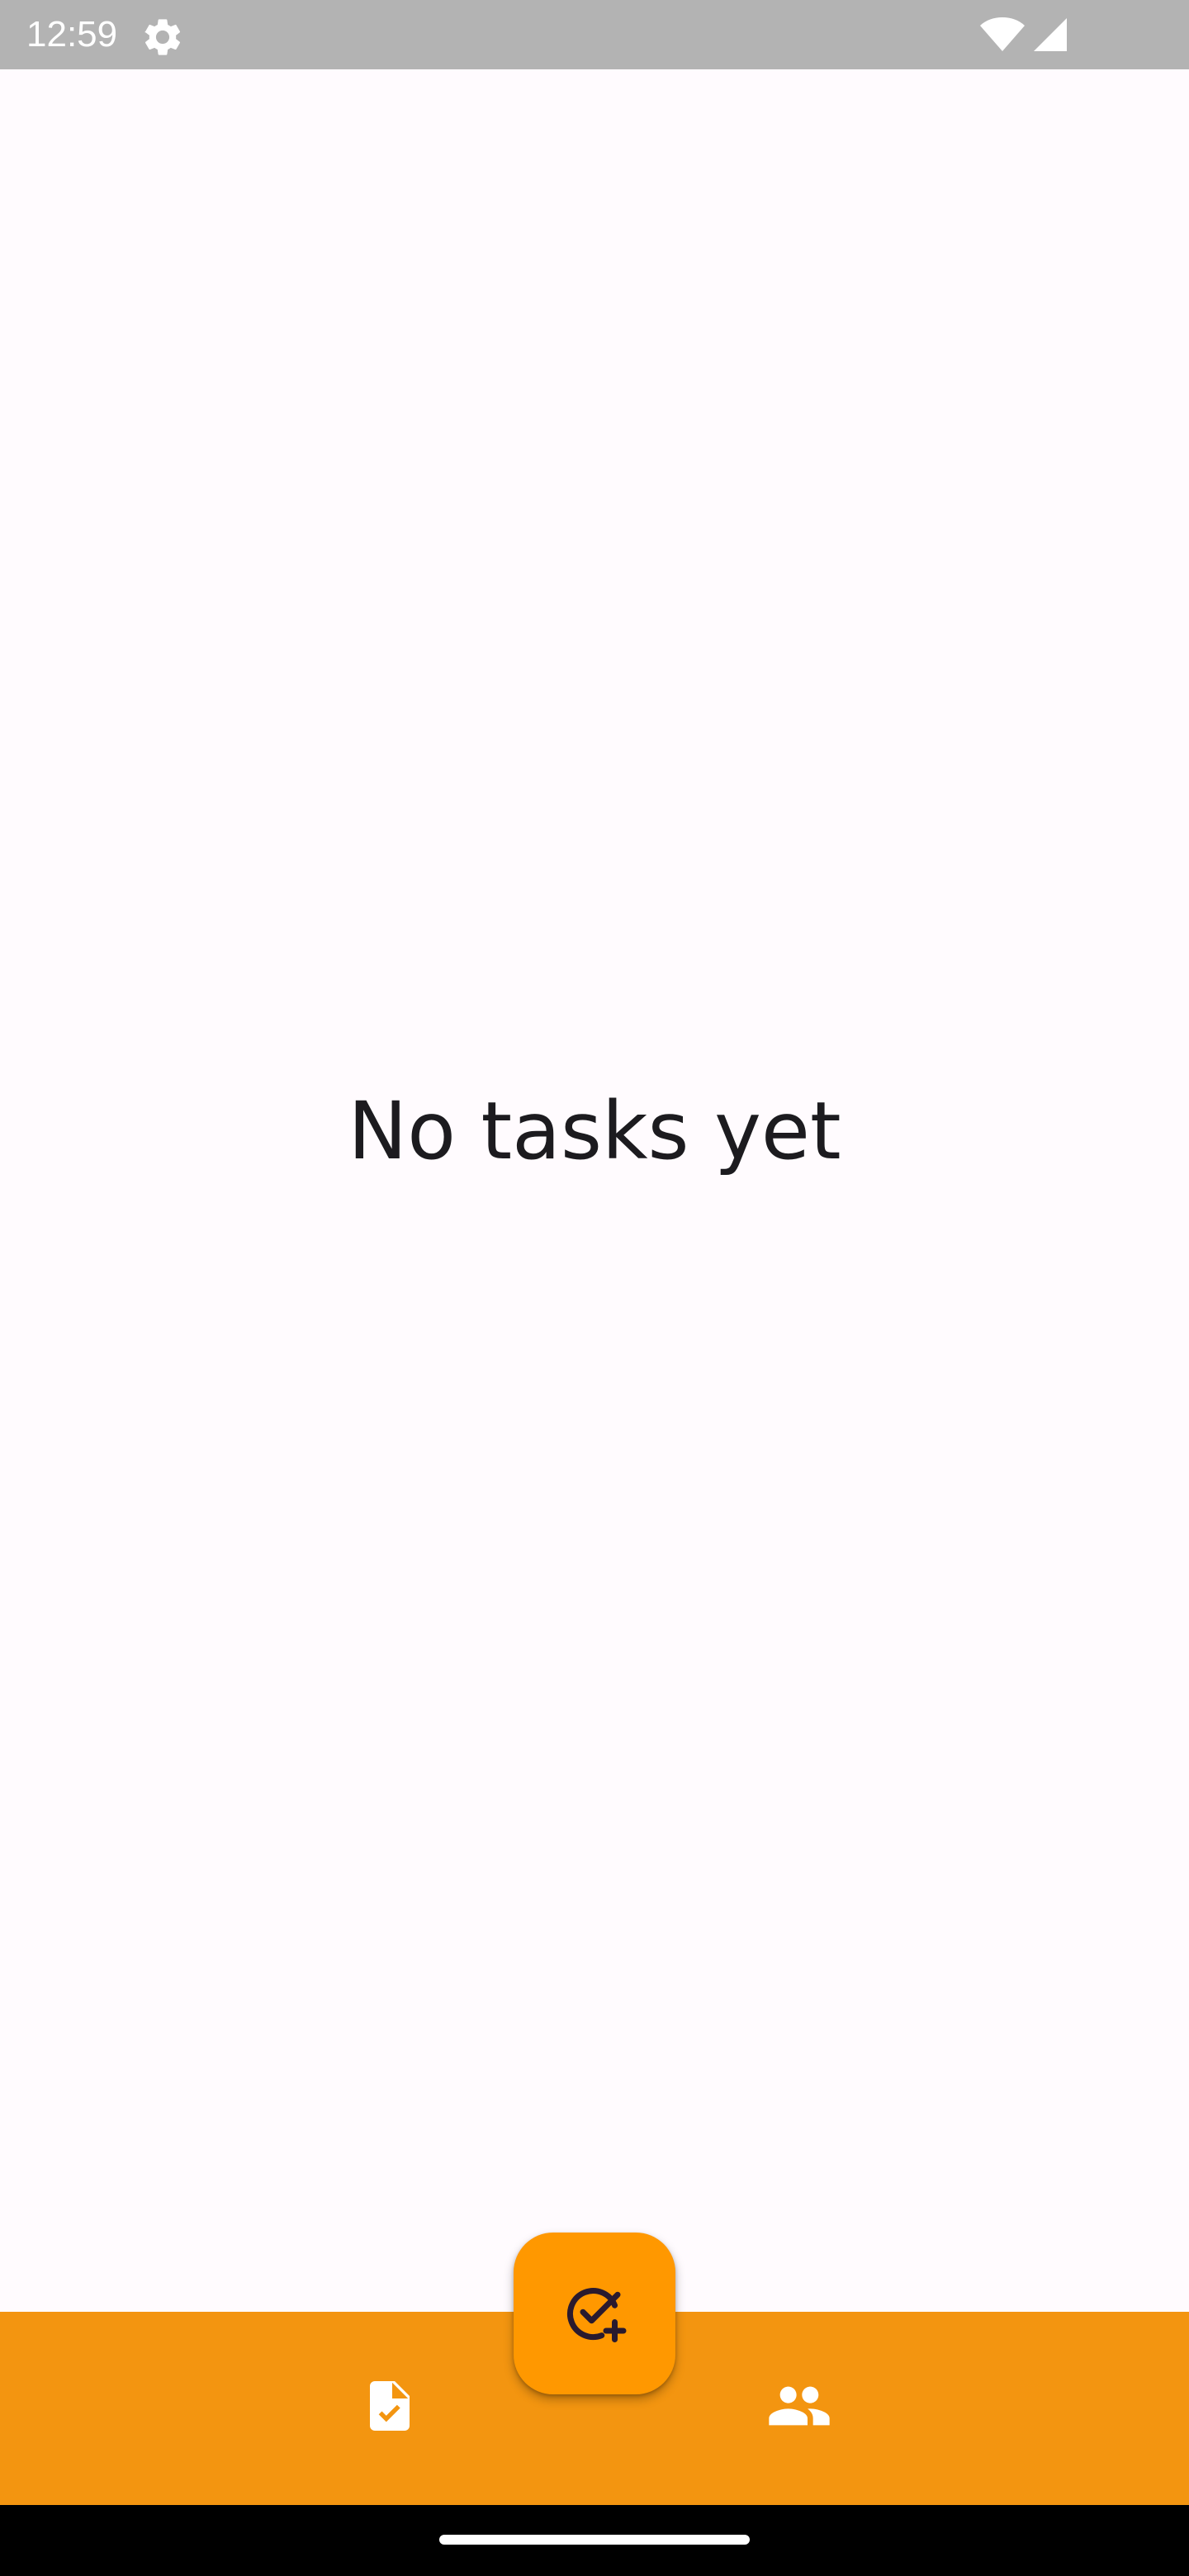  What do you see at coordinates (597, 2315) in the screenshot?
I see `add-task-icon` at bounding box center [597, 2315].